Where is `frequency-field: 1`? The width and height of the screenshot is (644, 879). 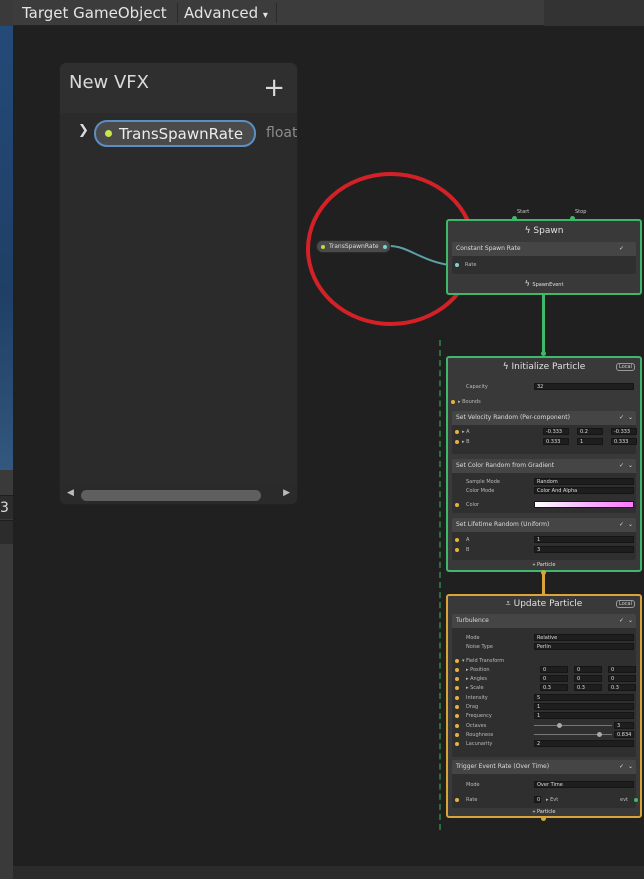 frequency-field: 1 is located at coordinates (584, 715).